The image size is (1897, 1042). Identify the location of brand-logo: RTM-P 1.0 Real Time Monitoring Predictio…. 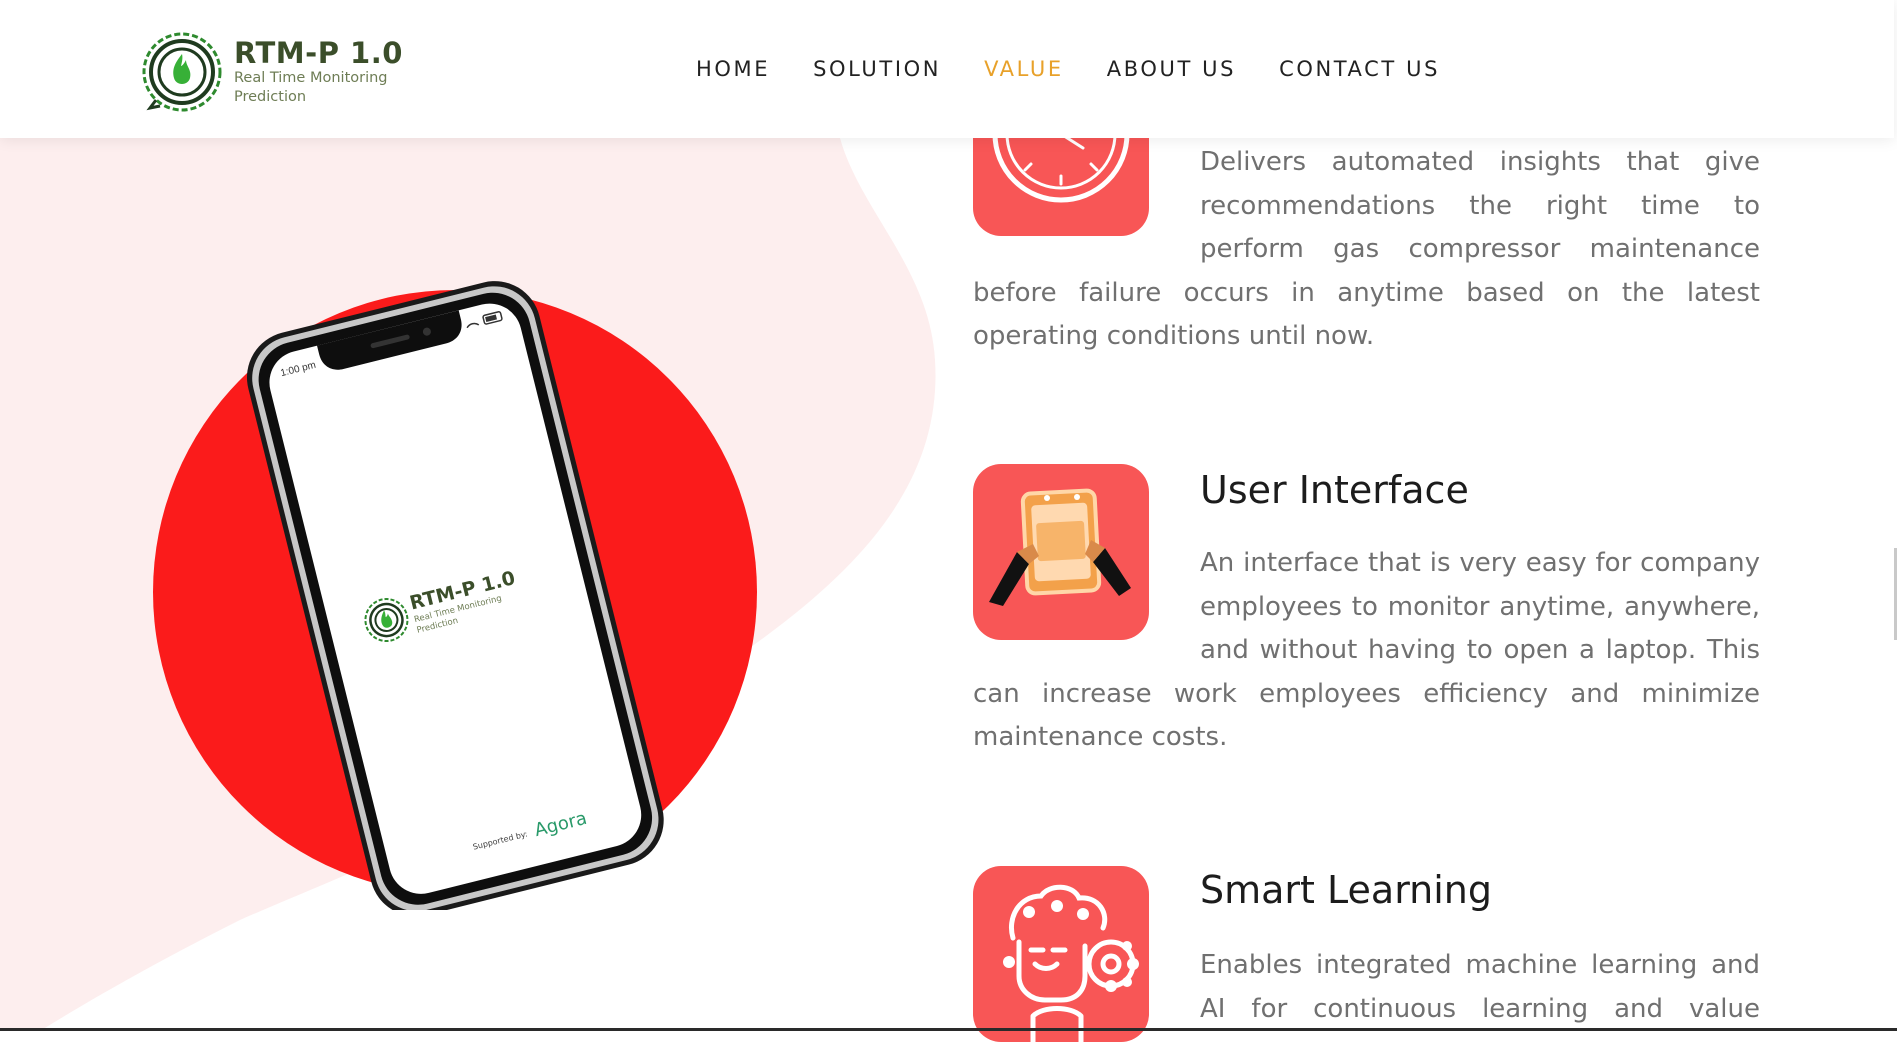
(268, 72).